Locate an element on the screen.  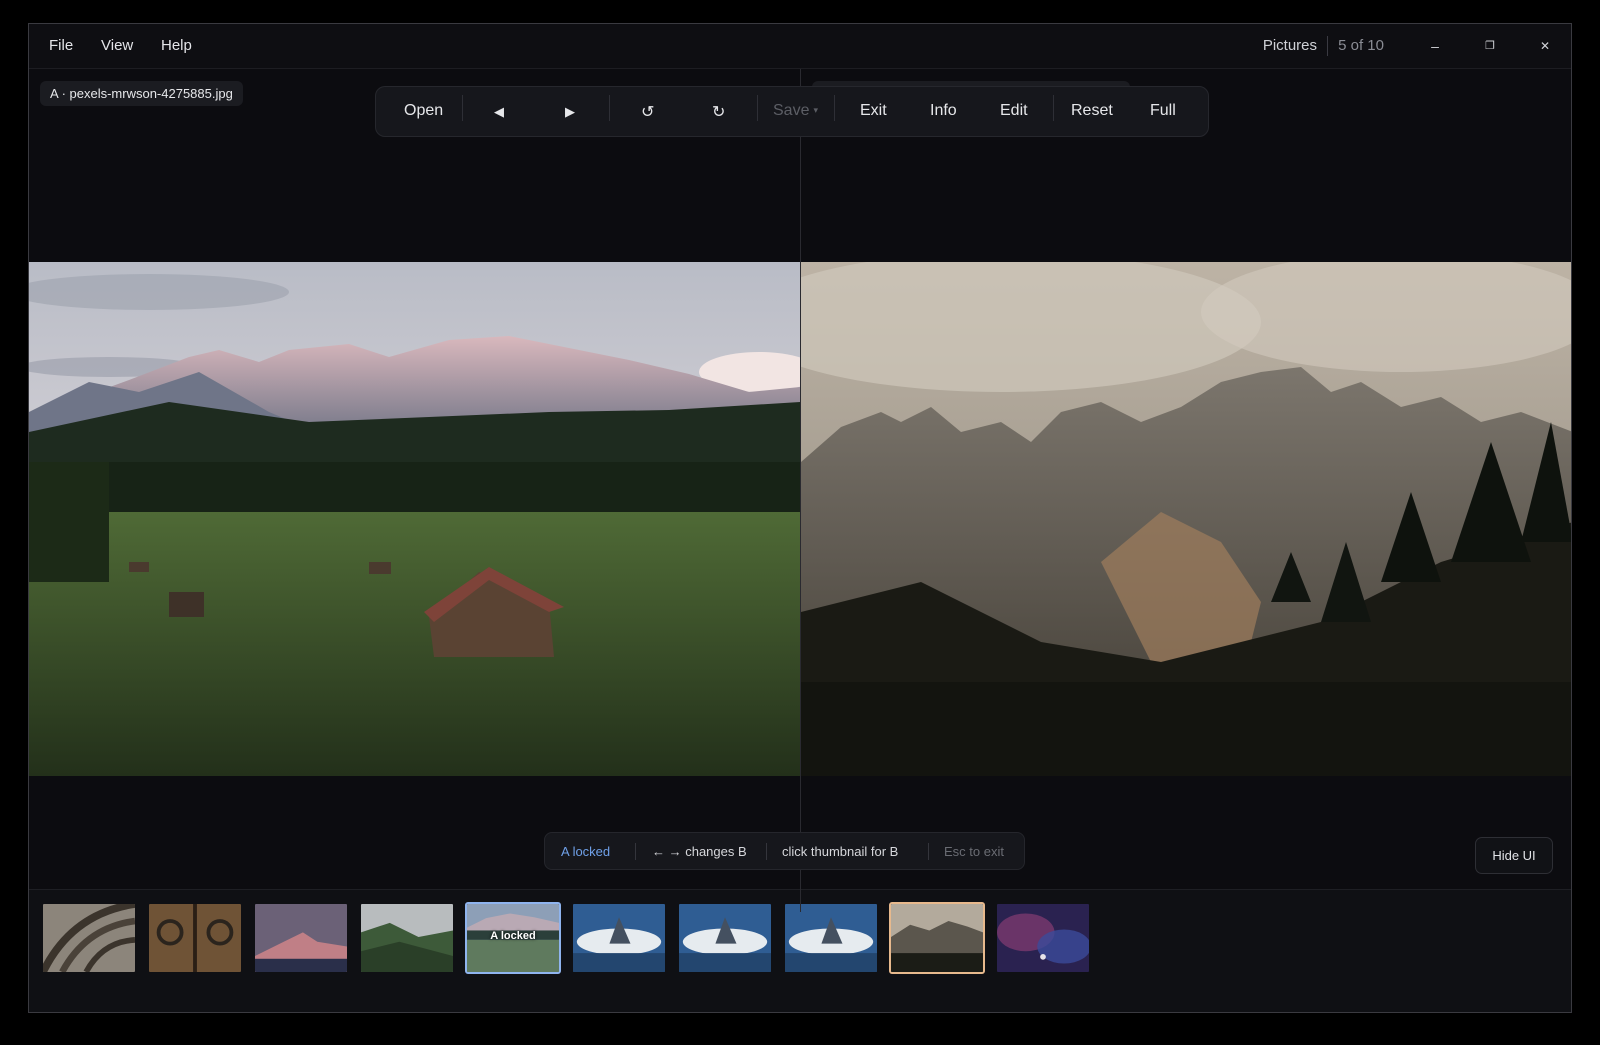
status-esc-hint: Esc to exit is located at coordinates (974, 851).